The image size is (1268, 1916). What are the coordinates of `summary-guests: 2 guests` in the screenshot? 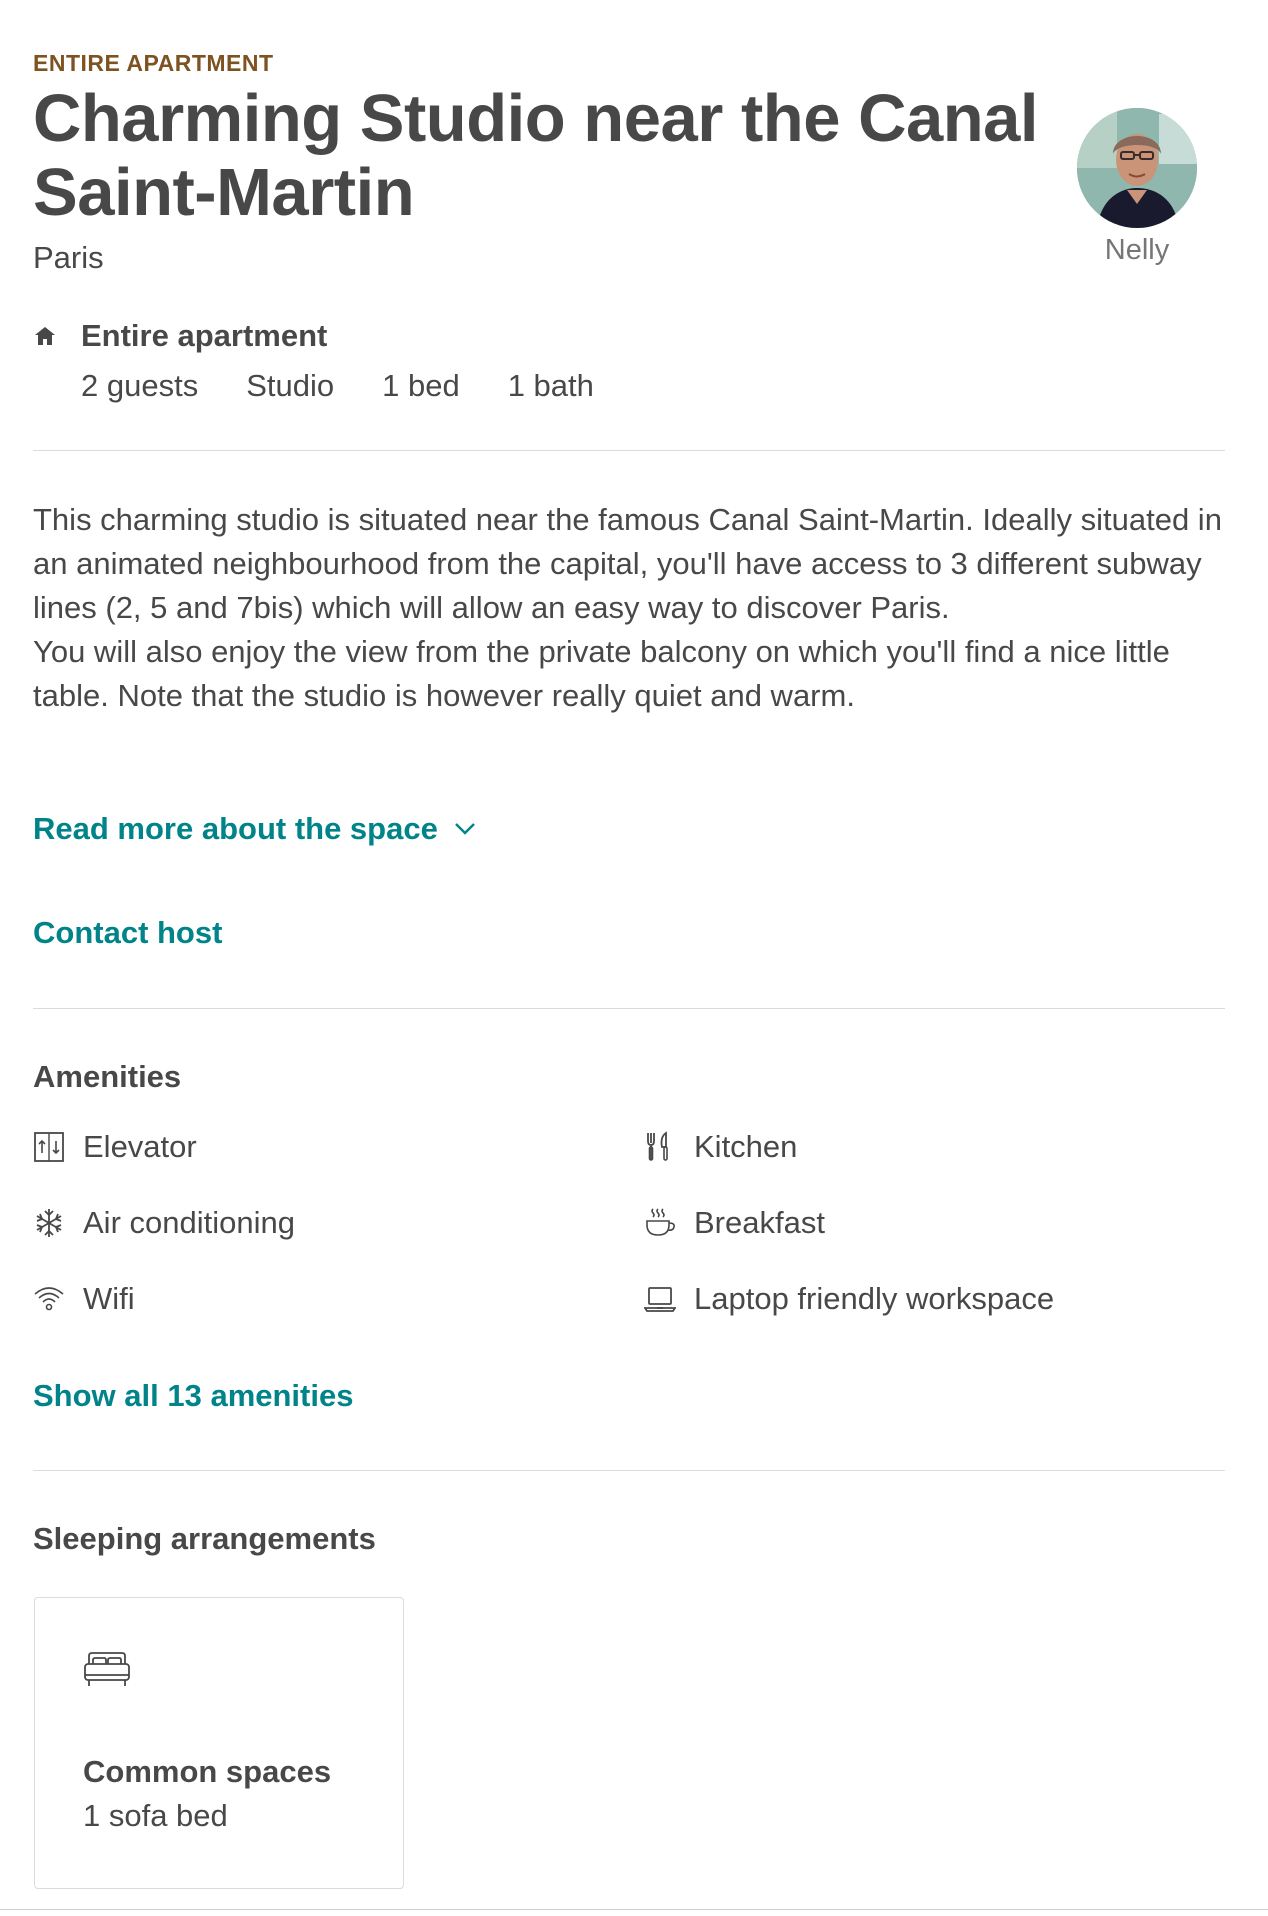 It's located at (140, 385).